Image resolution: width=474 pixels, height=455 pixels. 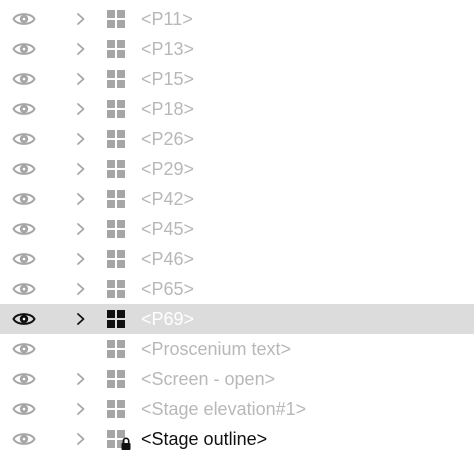 I want to click on layer-label: <P13>, so click(x=168, y=49).